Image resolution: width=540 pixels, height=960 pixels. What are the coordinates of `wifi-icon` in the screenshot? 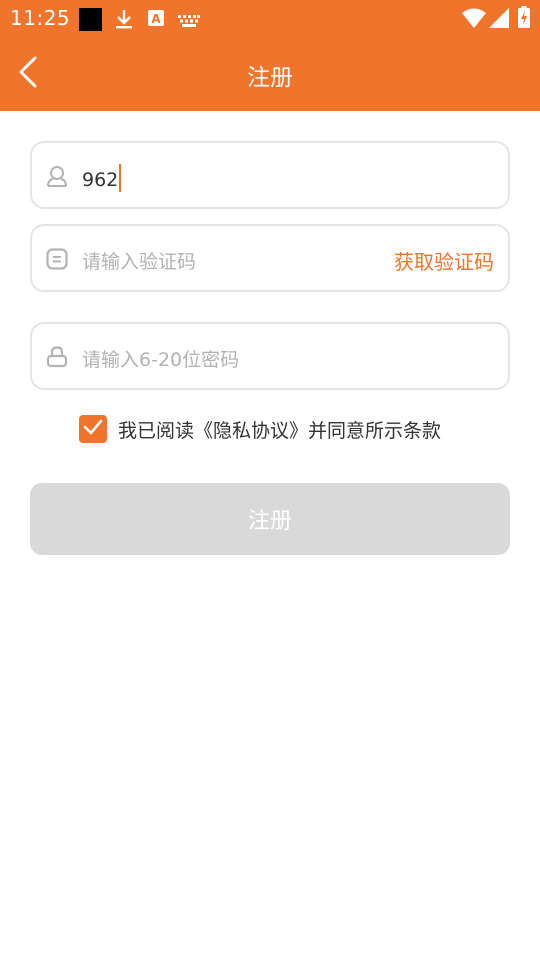 It's located at (474, 20).